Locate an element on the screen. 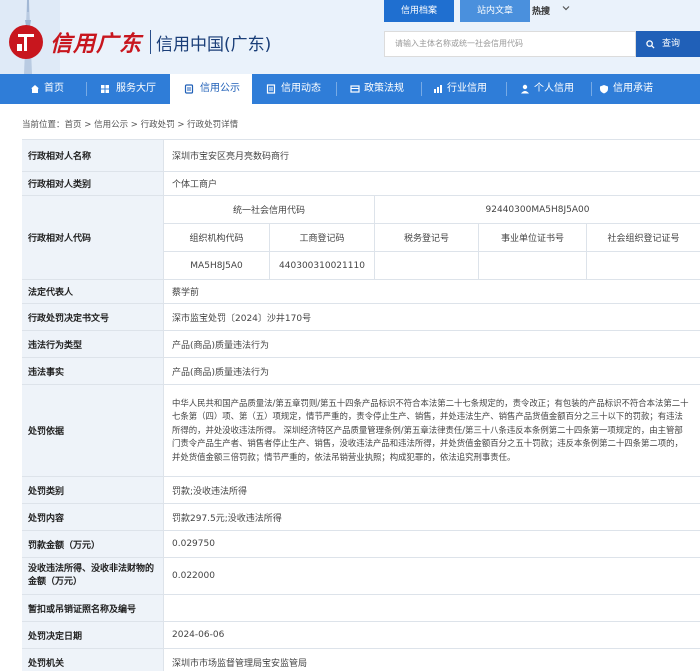 The width and height of the screenshot is (700, 671). row-label: 没收违法所得、没收非法财物的金额（万元） is located at coordinates (93, 576).